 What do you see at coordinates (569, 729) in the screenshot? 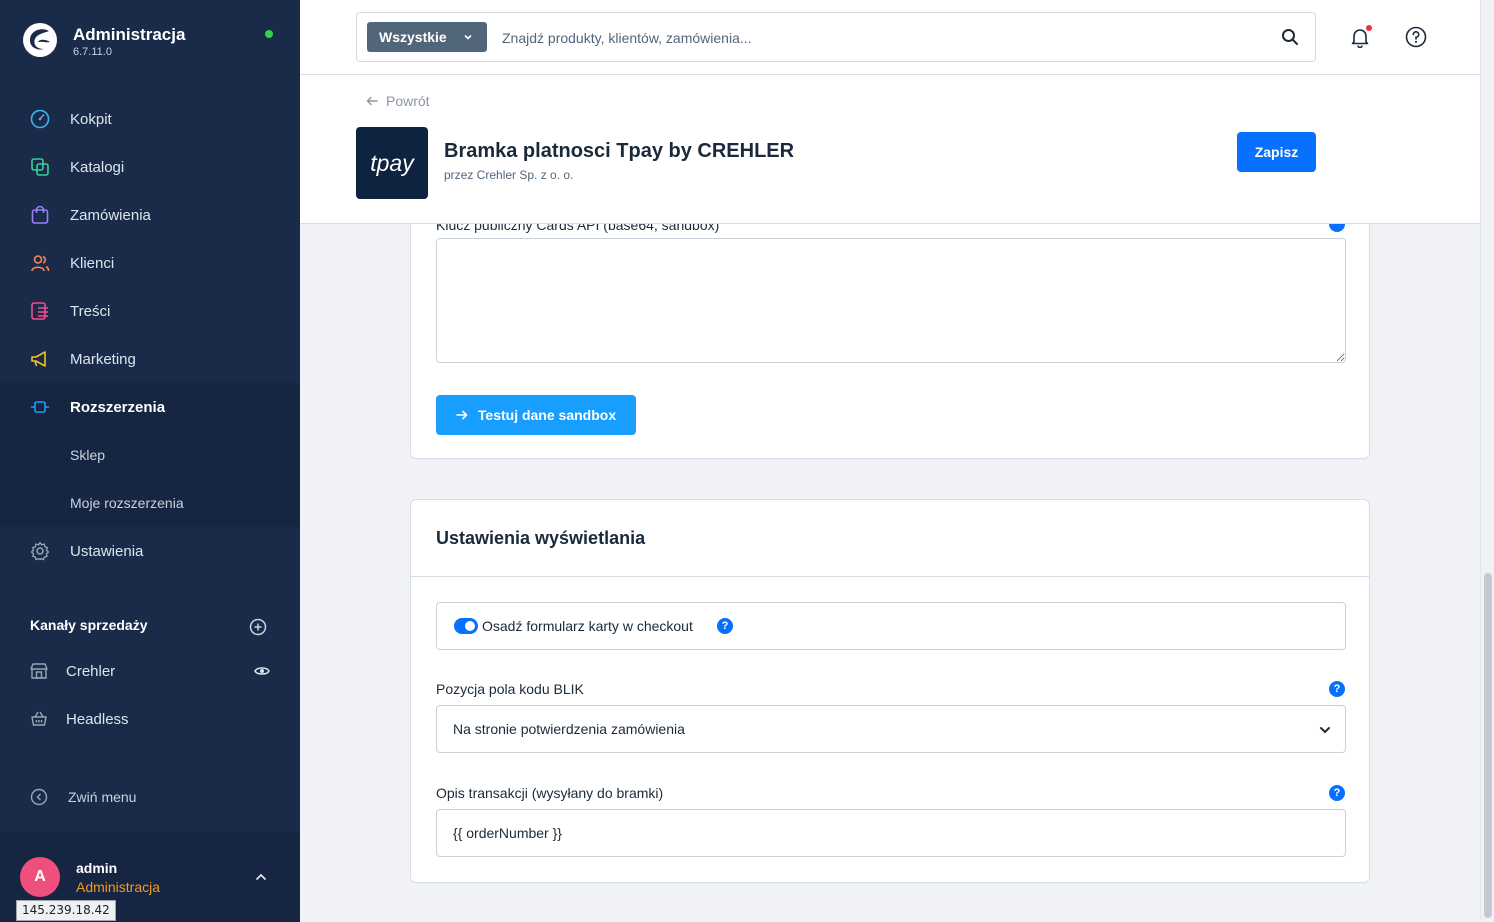
I see `blik-position-value: Na stronie potwierdzenia zamówienia` at bounding box center [569, 729].